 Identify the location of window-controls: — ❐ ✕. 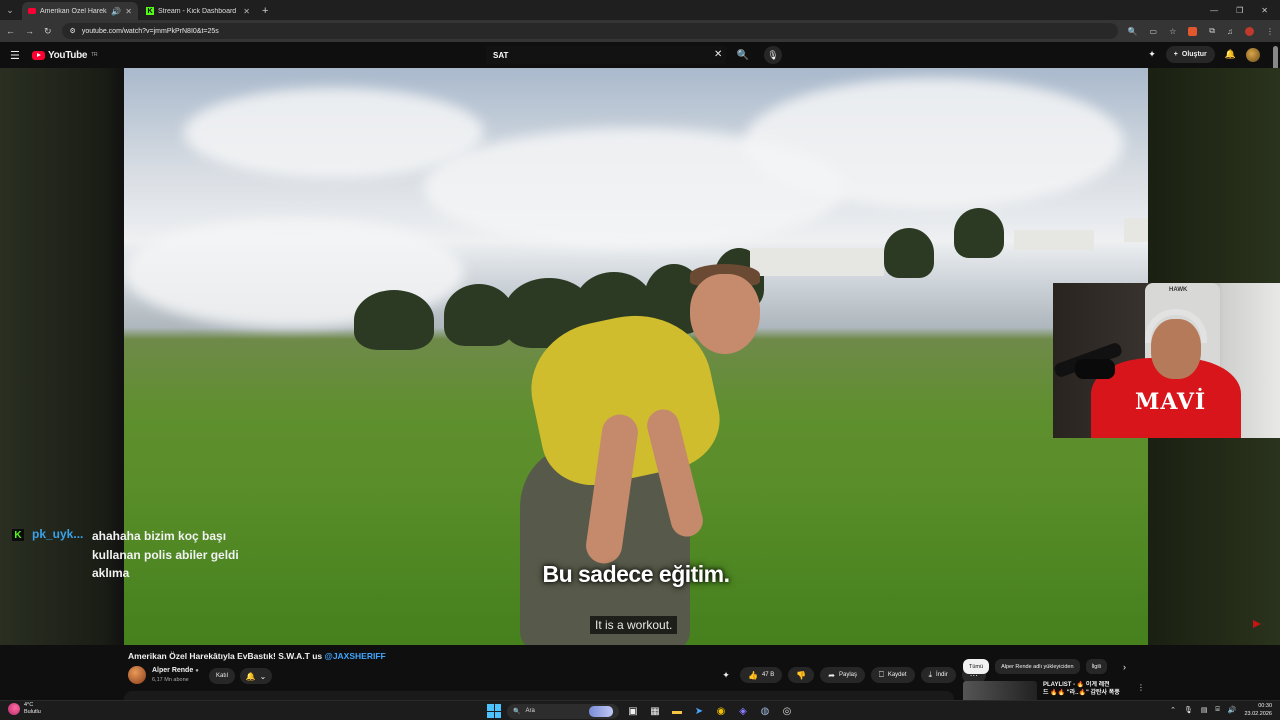
(1245, 10).